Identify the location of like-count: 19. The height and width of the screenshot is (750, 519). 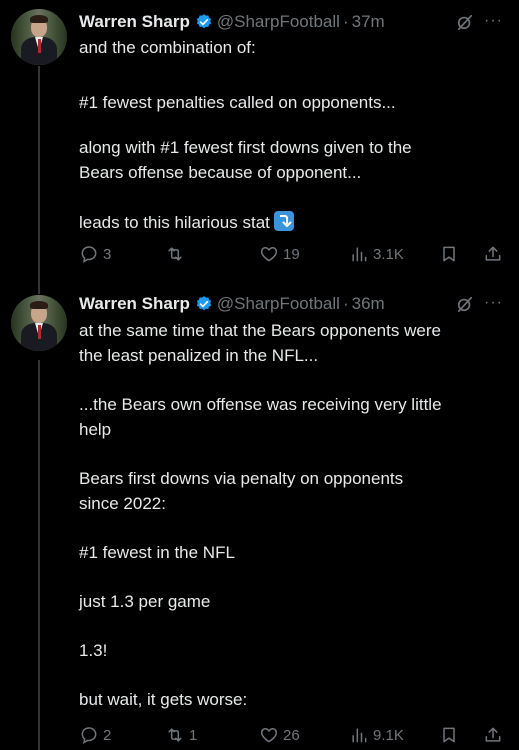
(291, 254).